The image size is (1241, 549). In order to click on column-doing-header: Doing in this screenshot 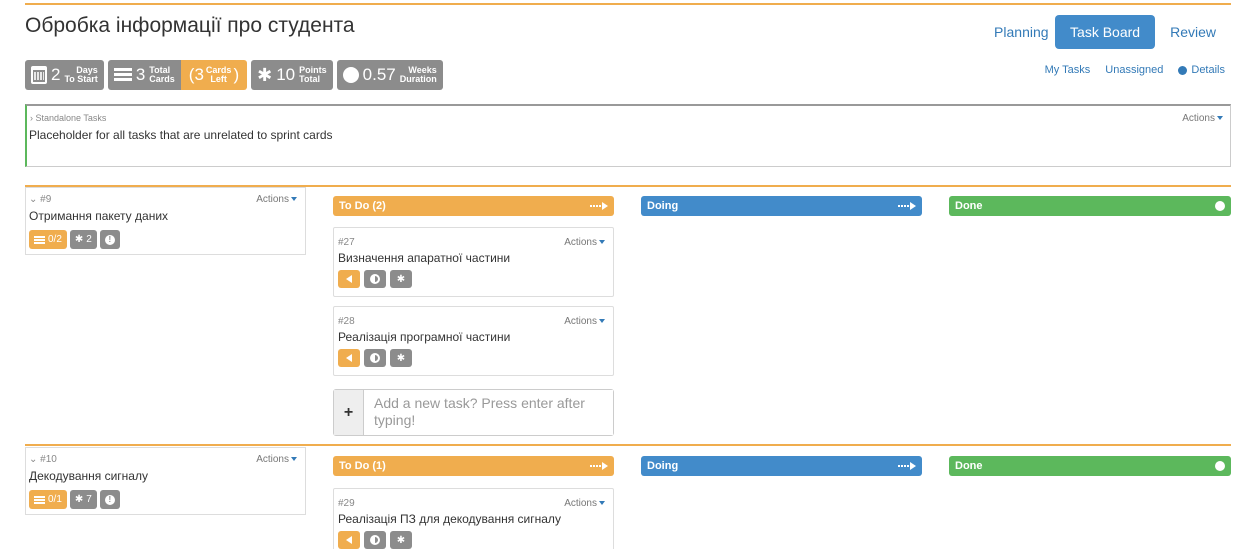, I will do `click(781, 466)`.